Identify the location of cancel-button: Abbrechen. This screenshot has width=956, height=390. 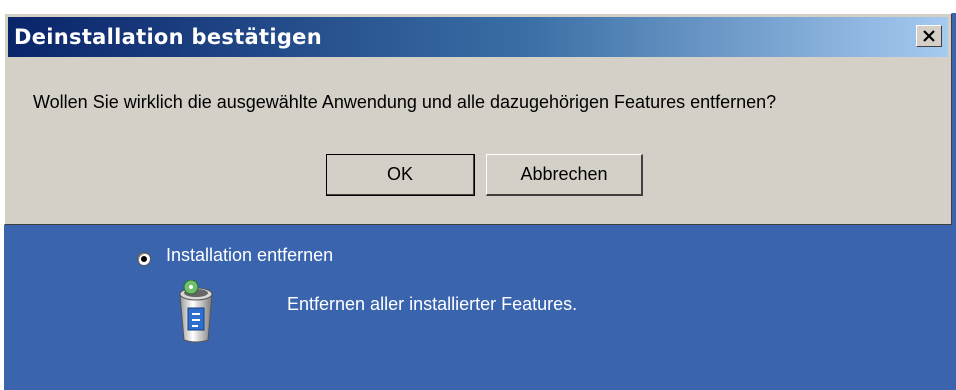
(564, 175).